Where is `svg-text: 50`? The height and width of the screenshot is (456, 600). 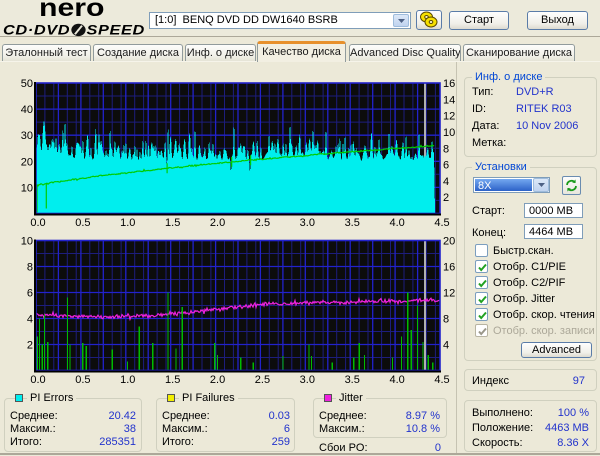 svg-text: 50 is located at coordinates (27, 84).